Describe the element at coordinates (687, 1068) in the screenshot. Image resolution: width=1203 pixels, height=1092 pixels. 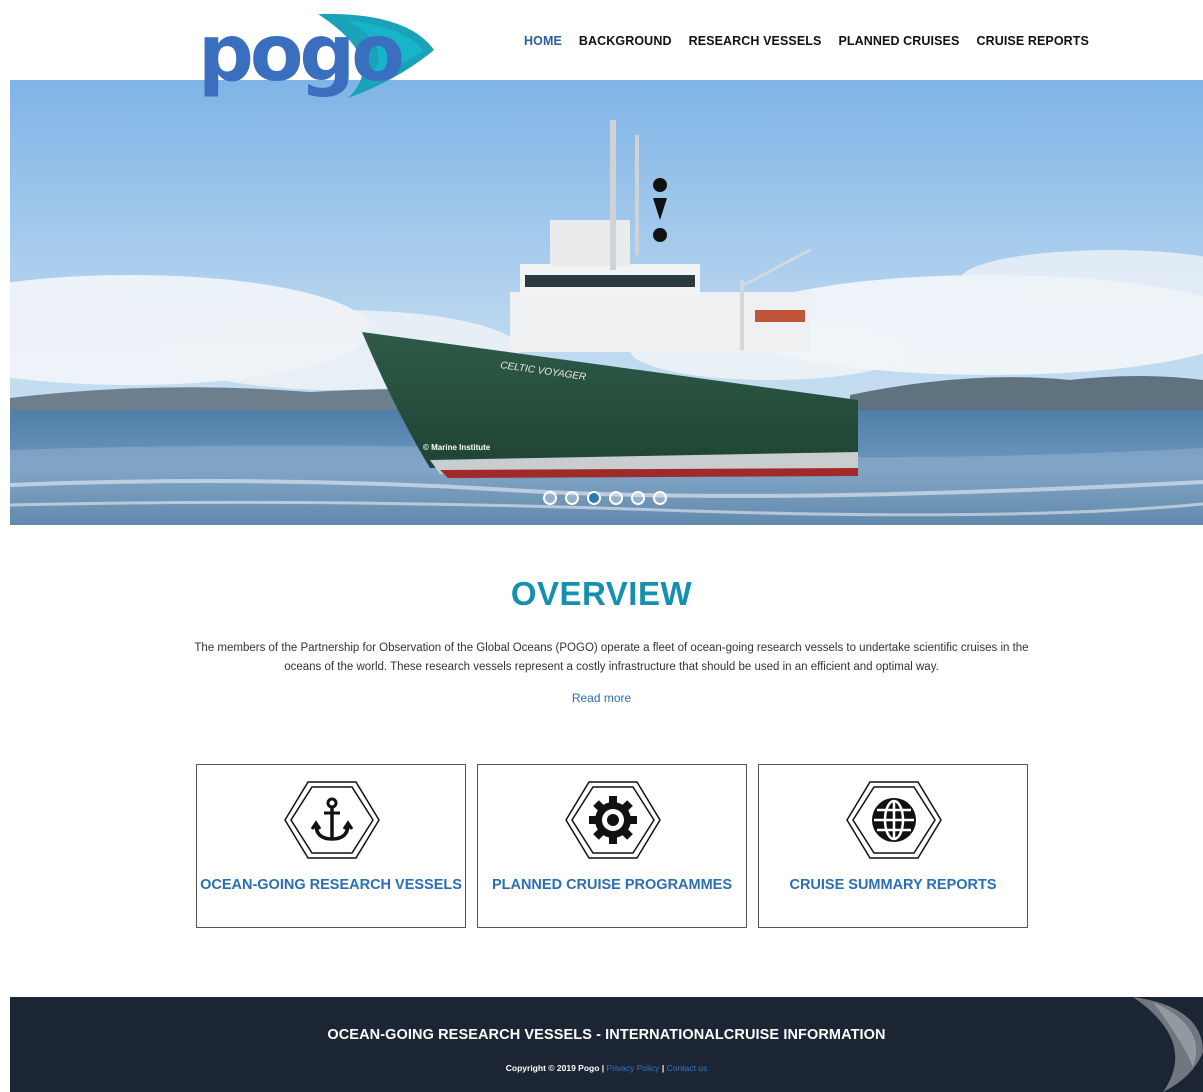
I see `contact-us-link: Contact us` at that location.